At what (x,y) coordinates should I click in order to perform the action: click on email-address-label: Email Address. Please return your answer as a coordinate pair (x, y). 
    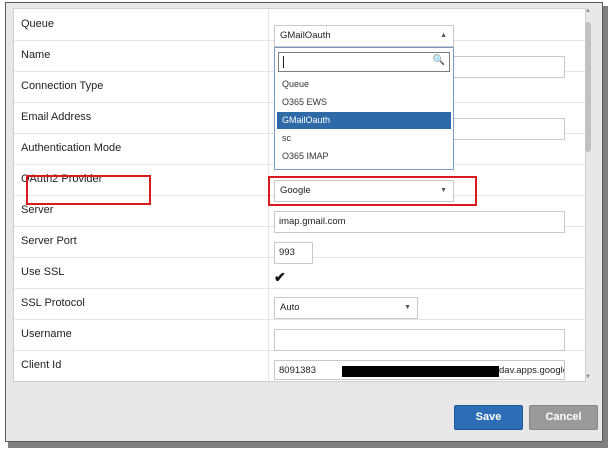
    Looking at the image, I should click on (56, 117).